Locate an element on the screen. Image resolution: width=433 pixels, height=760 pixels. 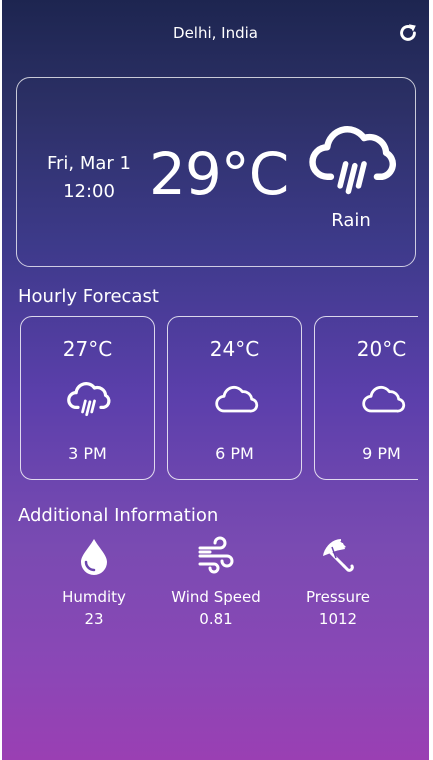
pressure-label: Pressure is located at coordinates (338, 597).